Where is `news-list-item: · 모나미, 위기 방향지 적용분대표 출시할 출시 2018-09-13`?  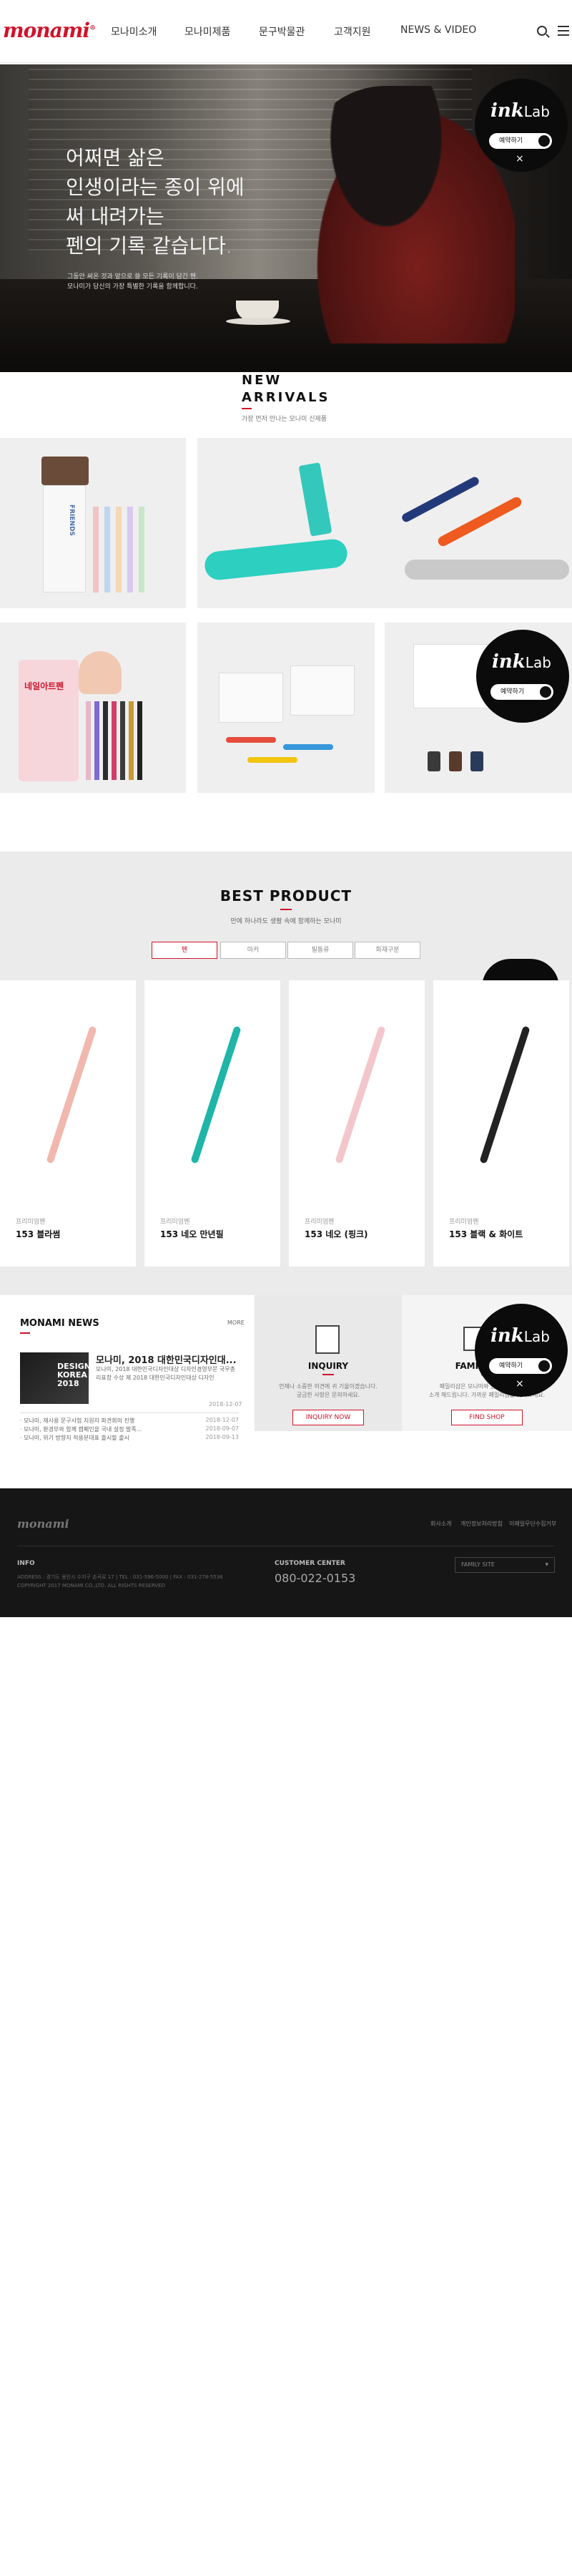 news-list-item: · 모나미, 위기 방향지 적용분대표 출시할 출시 2018-09-13 is located at coordinates (129, 1438).